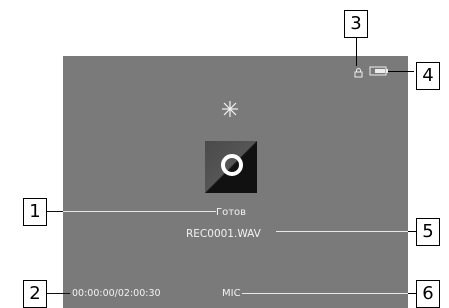 This screenshot has height=308, width=449. What do you see at coordinates (378, 71) in the screenshot?
I see `battery-icon` at bounding box center [378, 71].